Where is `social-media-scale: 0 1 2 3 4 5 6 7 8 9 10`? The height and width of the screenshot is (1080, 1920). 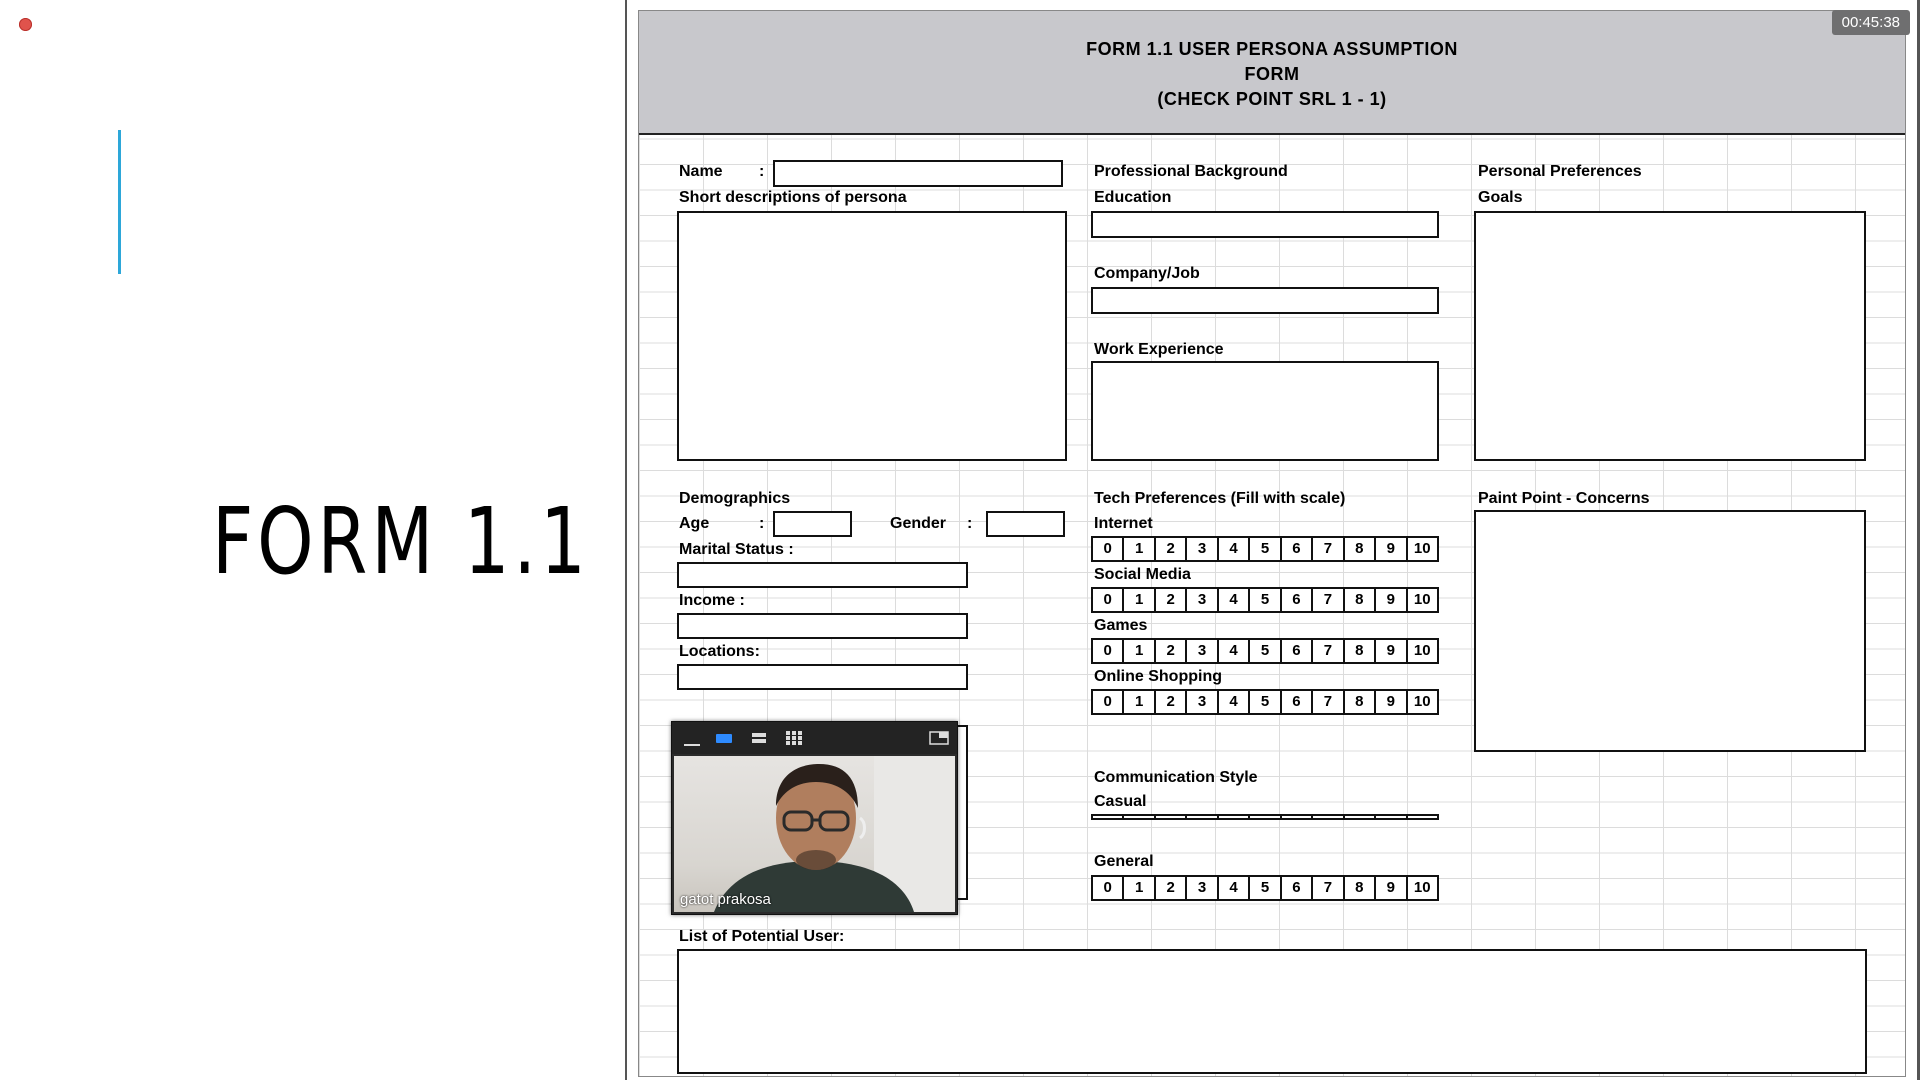
social-media-scale: 0 1 2 3 4 5 6 7 8 9 10 is located at coordinates (1265, 600).